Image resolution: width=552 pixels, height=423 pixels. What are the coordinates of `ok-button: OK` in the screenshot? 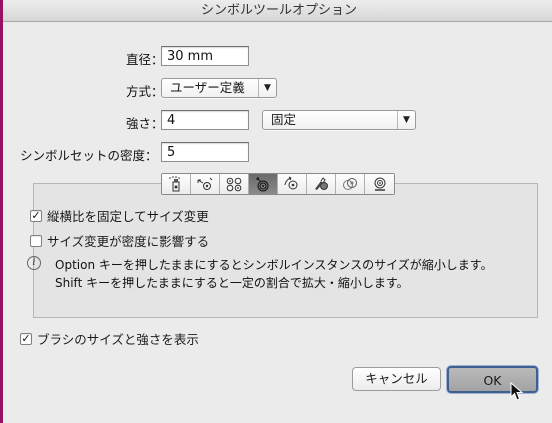 It's located at (492, 379).